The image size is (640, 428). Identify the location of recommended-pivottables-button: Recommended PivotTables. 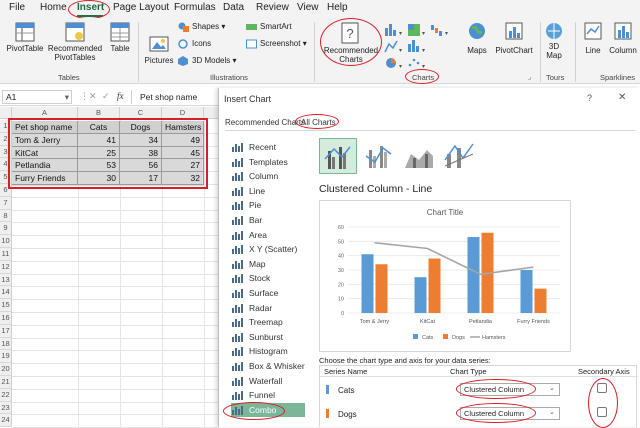
(75, 42).